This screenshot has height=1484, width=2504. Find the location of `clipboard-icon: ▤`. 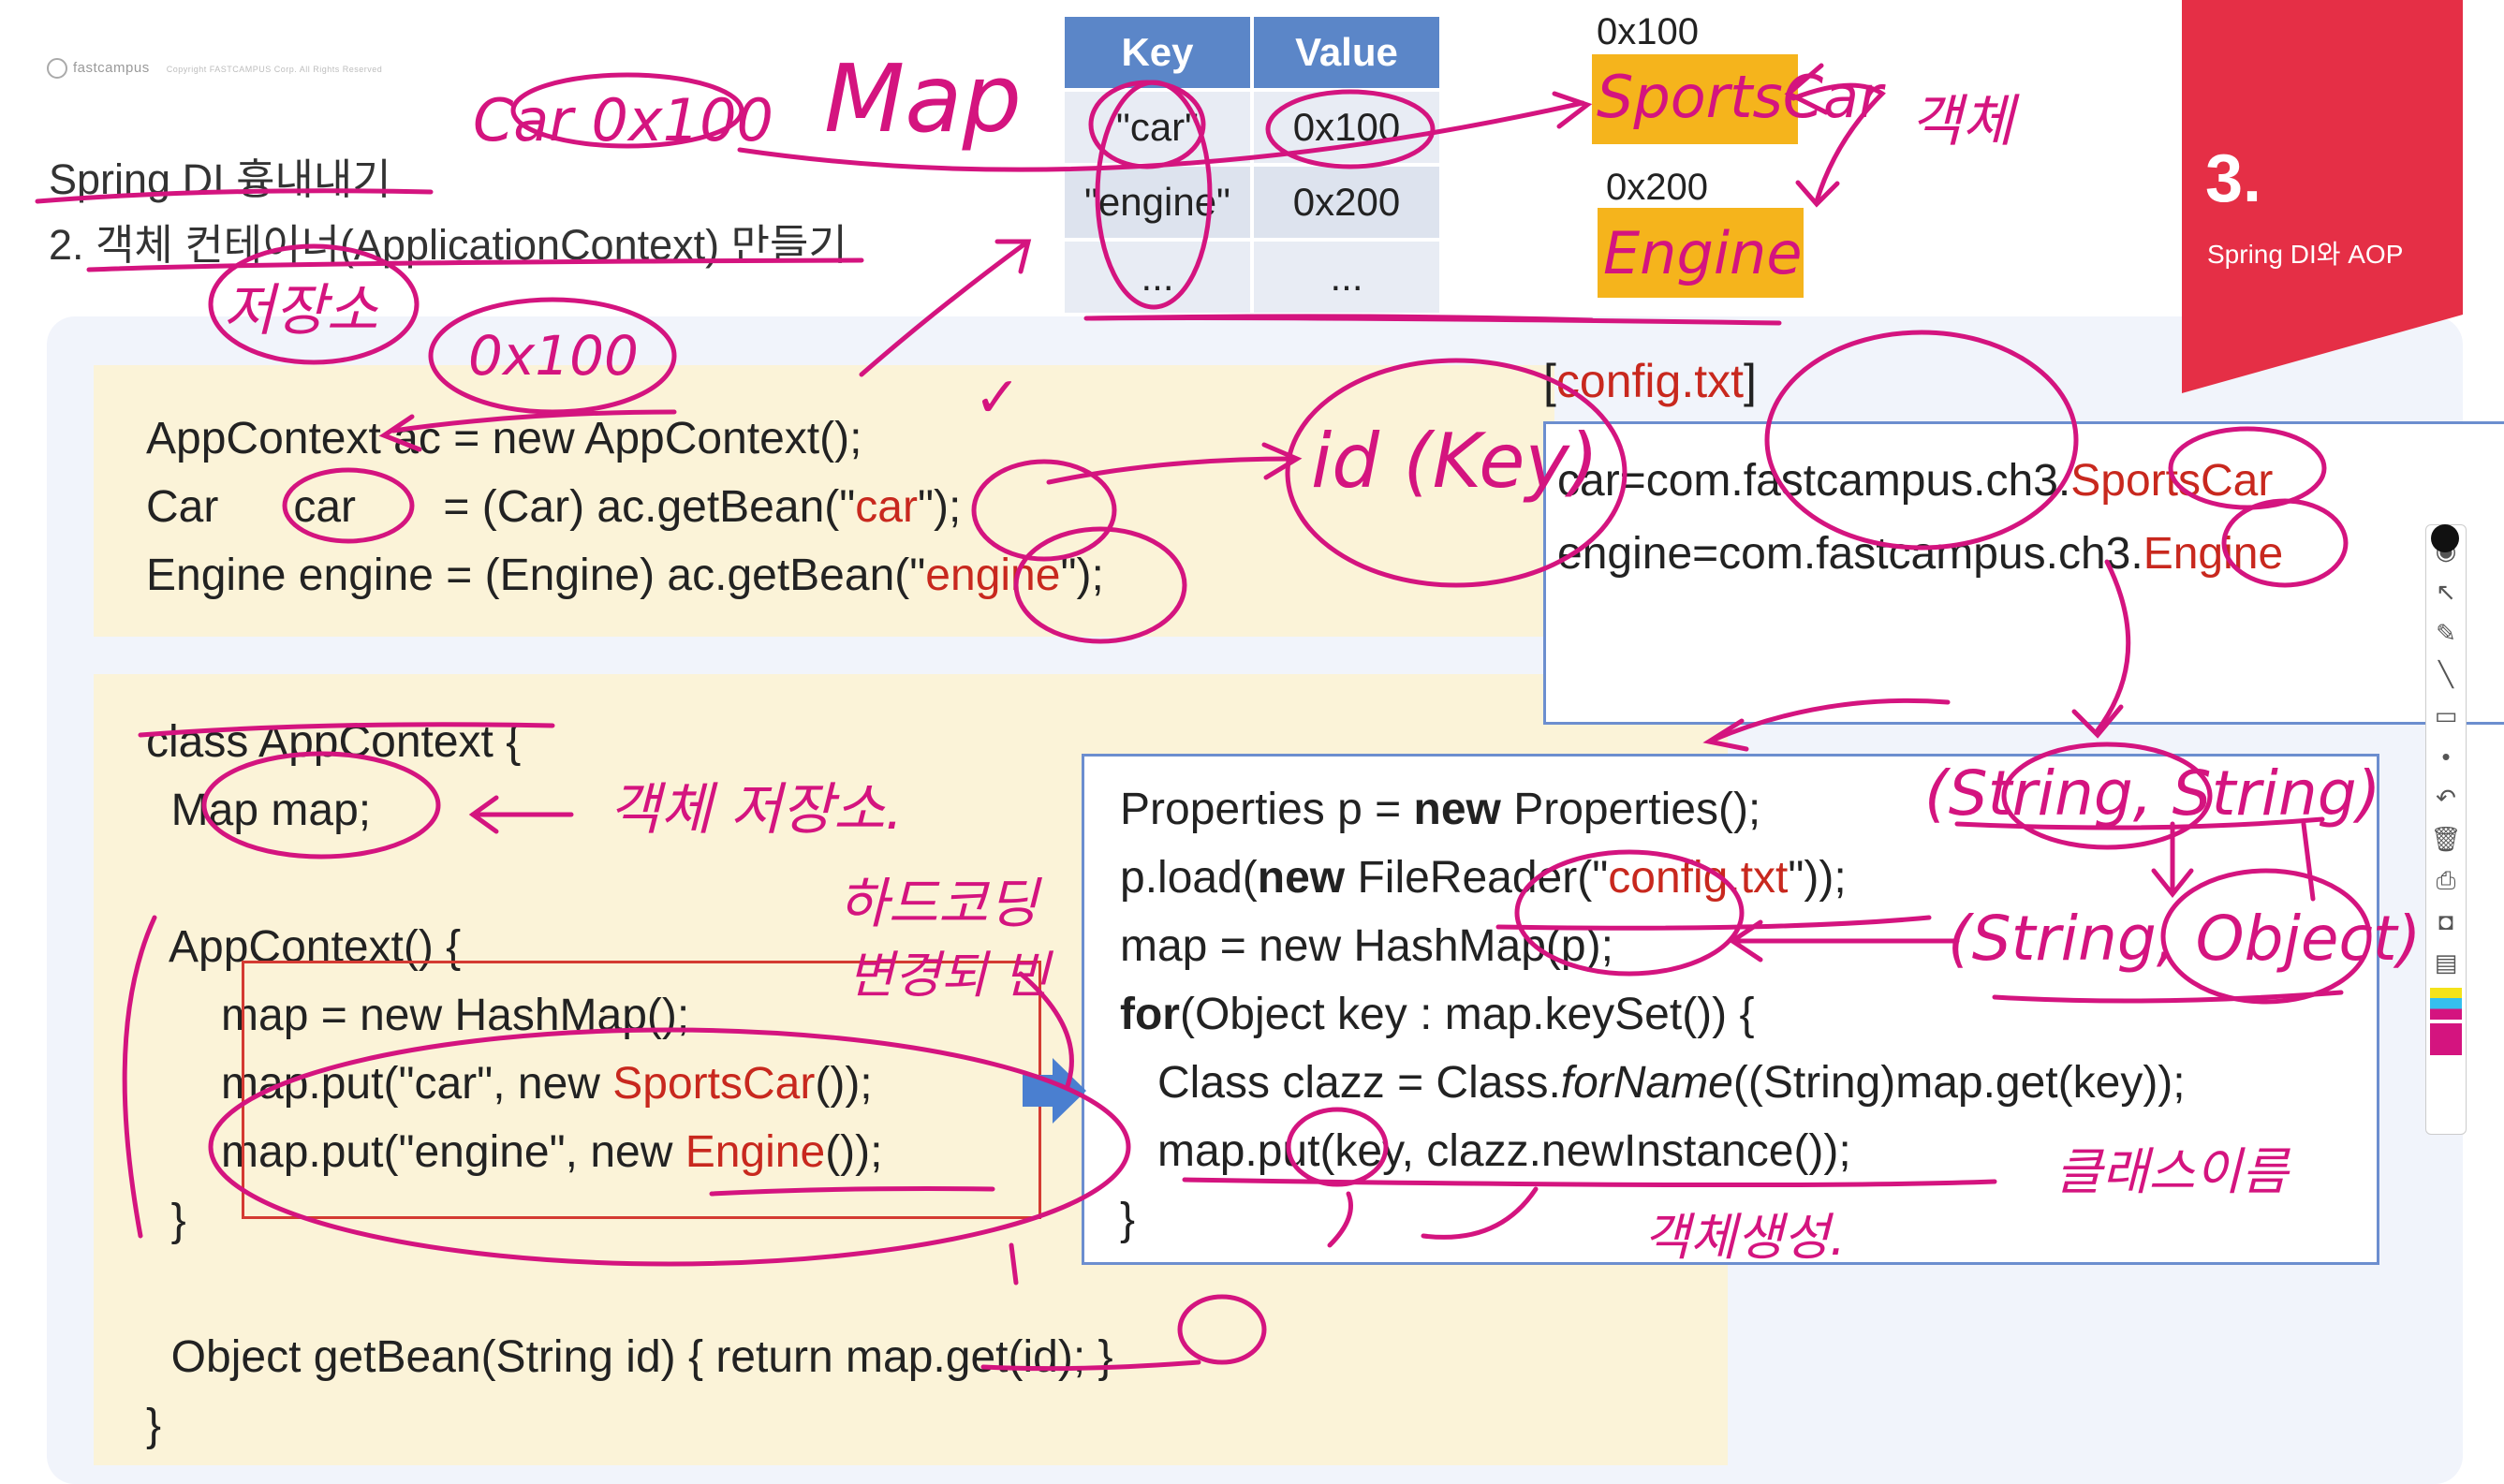

clipboard-icon: ▤ is located at coordinates (2446, 962).